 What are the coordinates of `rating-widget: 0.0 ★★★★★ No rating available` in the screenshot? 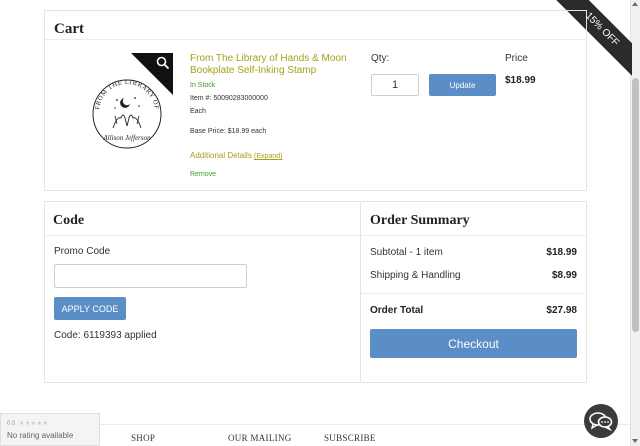 It's located at (50, 429).